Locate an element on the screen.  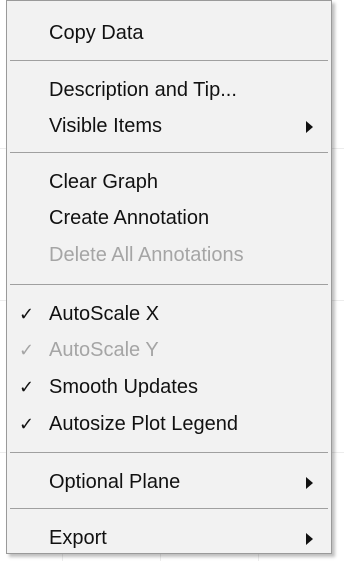
menu-item-label: Copy Data is located at coordinates (96, 33).